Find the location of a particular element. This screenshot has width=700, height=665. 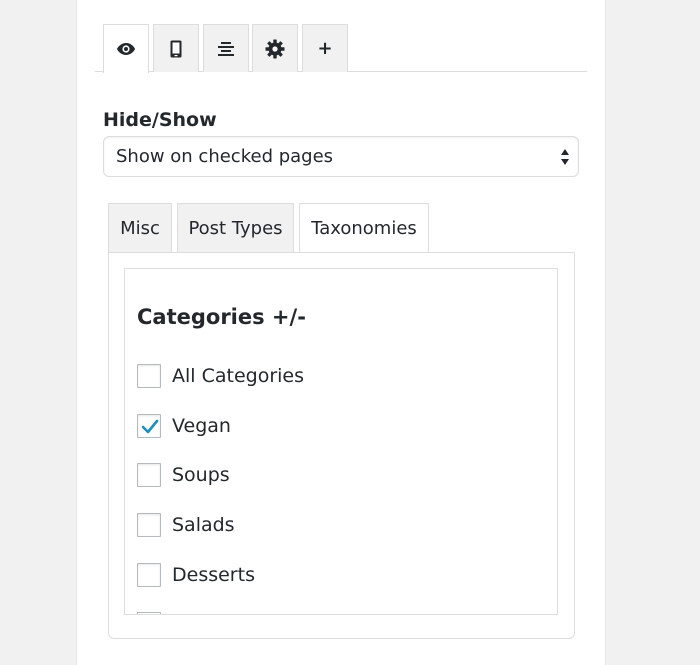

category-label: Soups is located at coordinates (201, 475).